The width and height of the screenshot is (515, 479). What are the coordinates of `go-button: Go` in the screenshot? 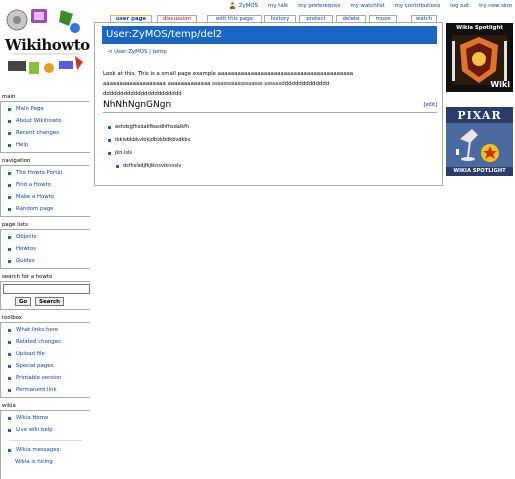 It's located at (23, 301).